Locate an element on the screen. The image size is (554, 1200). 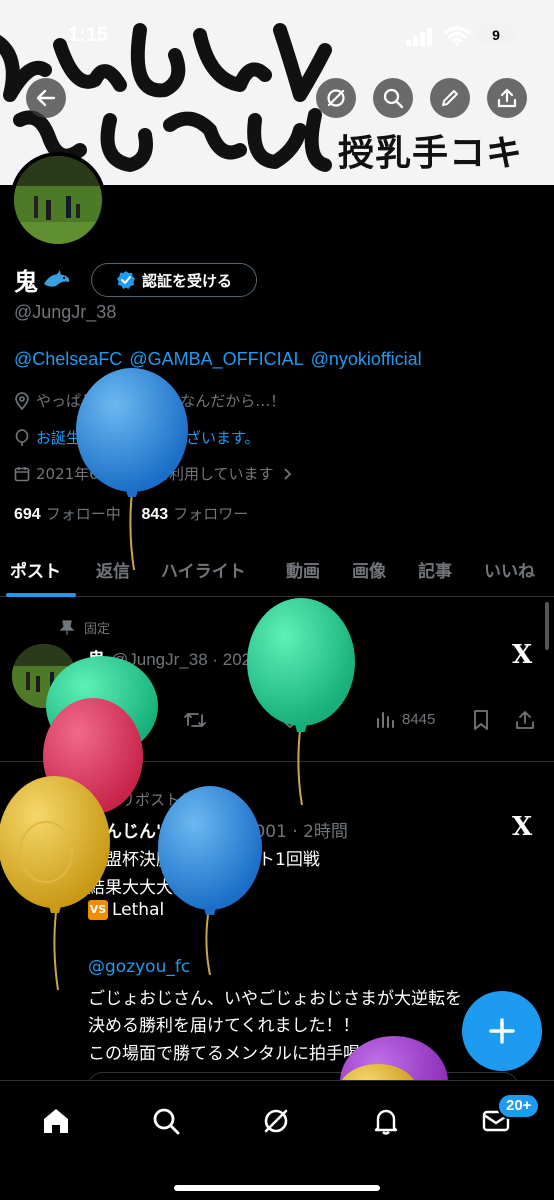
tweet-share-button is located at coordinates (525, 720).